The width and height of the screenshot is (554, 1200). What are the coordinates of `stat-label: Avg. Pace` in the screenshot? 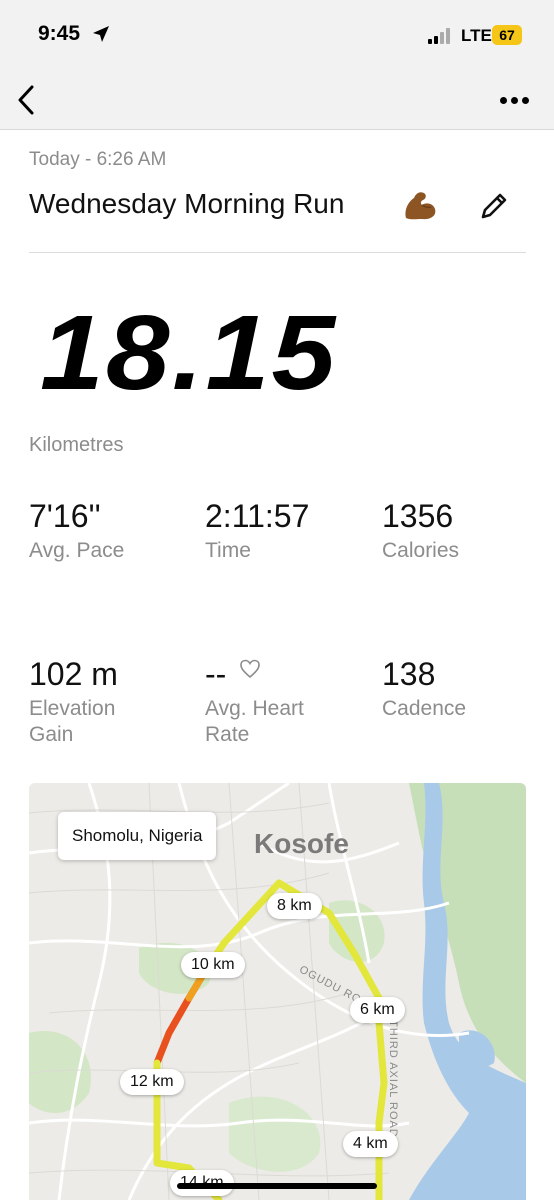 It's located at (77, 550).